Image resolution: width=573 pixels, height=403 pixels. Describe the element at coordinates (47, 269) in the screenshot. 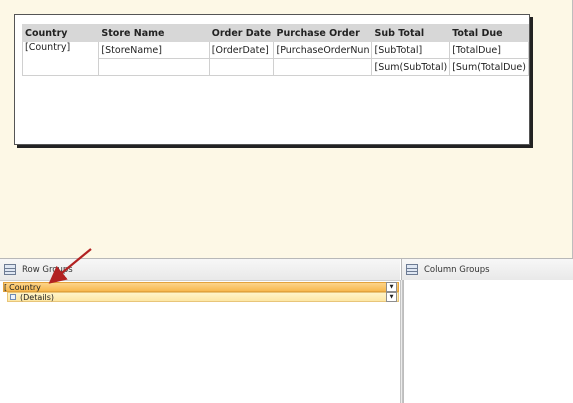

I see `row-groups-title: Row Groups` at that location.